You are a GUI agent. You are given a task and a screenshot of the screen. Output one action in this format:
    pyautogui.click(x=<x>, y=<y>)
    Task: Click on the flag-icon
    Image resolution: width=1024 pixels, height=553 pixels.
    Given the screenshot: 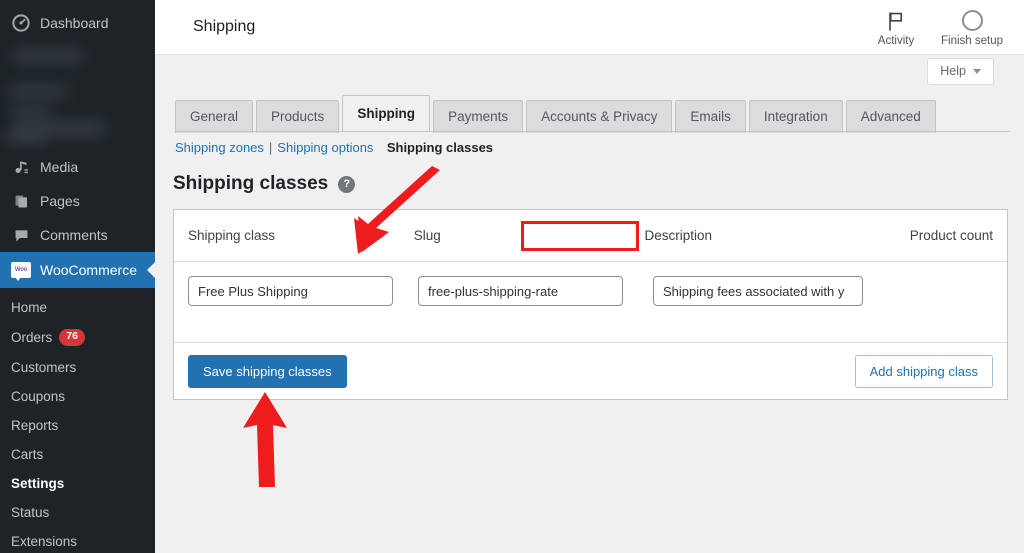 What is the action you would take?
    pyautogui.click(x=896, y=20)
    